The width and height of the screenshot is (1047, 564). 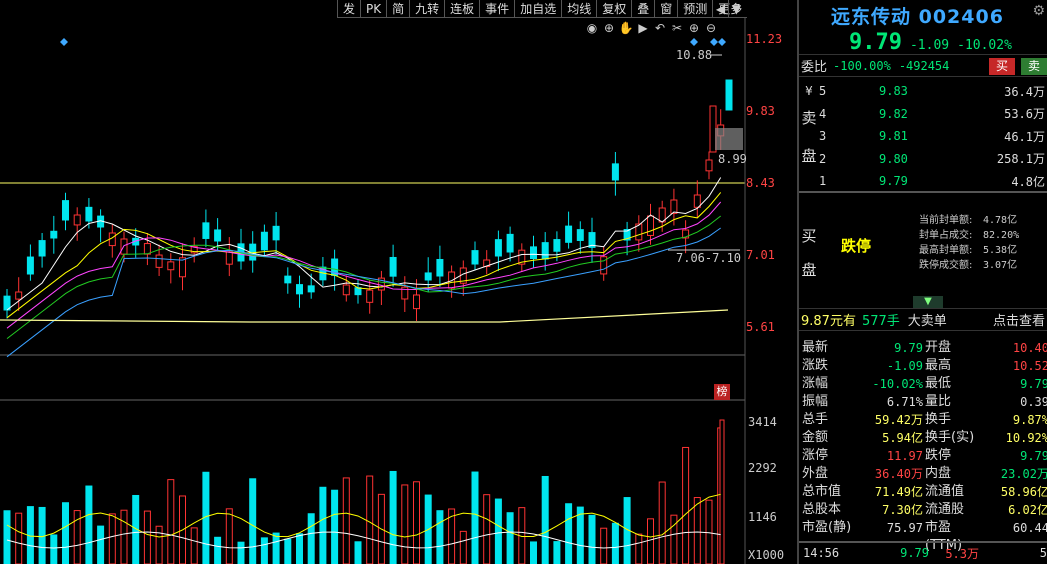 I want to click on sell-button: 卖, so click(x=1034, y=66).